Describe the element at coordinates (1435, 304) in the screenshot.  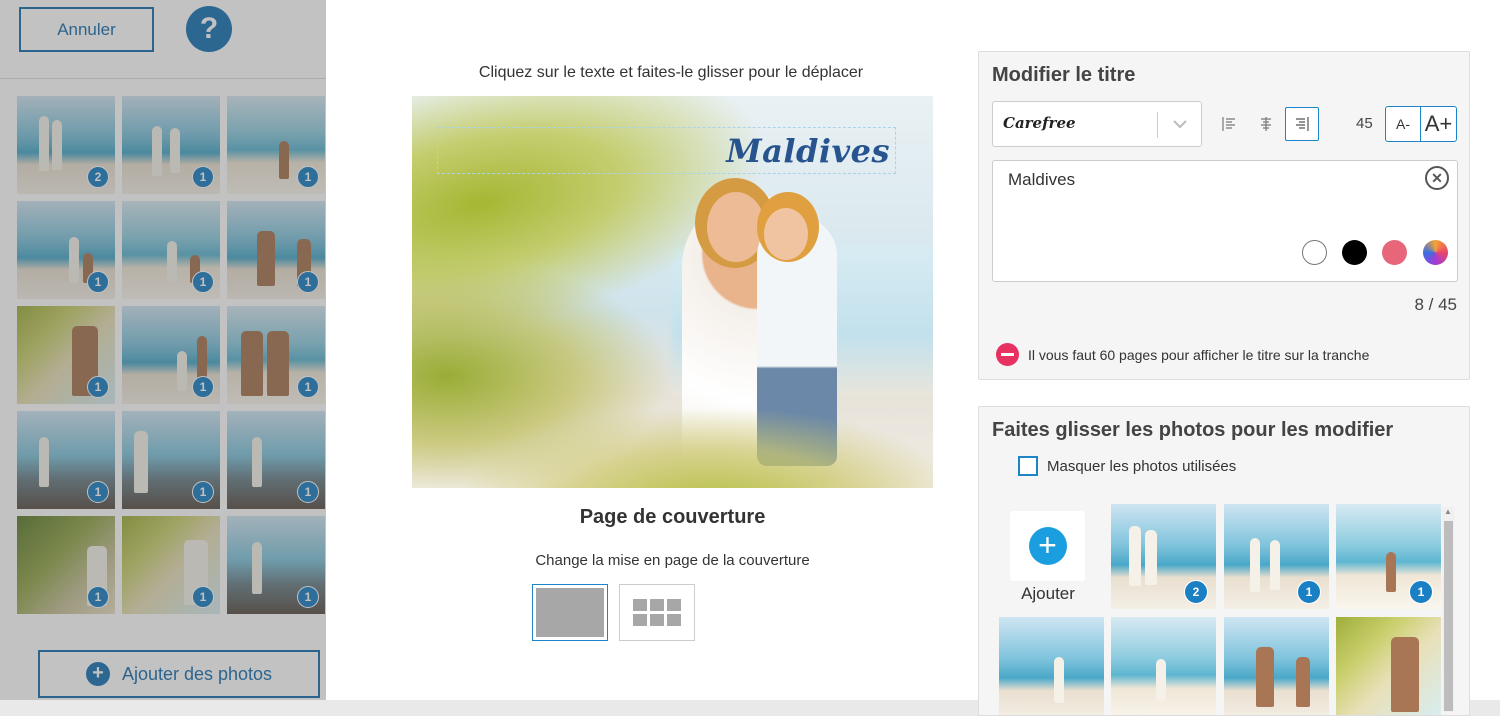
I see `character-count: 8 / 45` at that location.